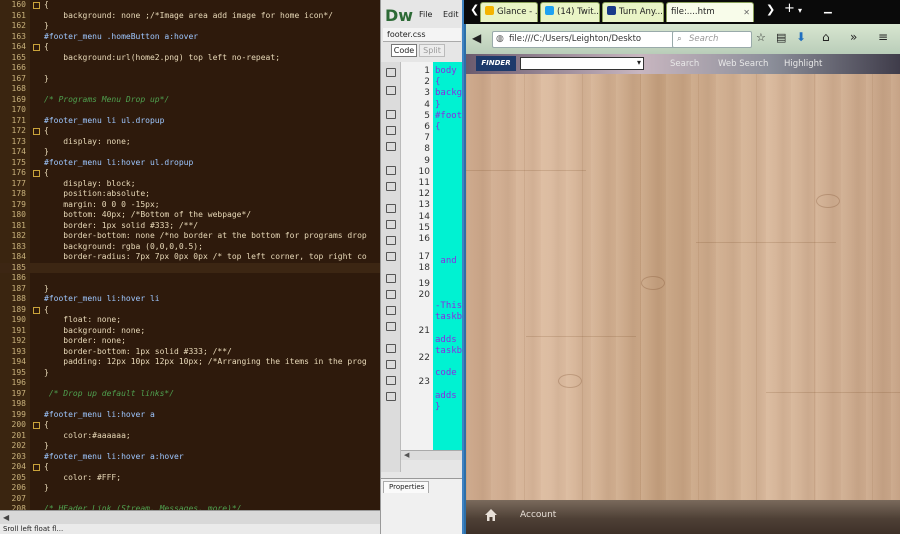  I want to click on code-line: 162}, so click(190, 26).